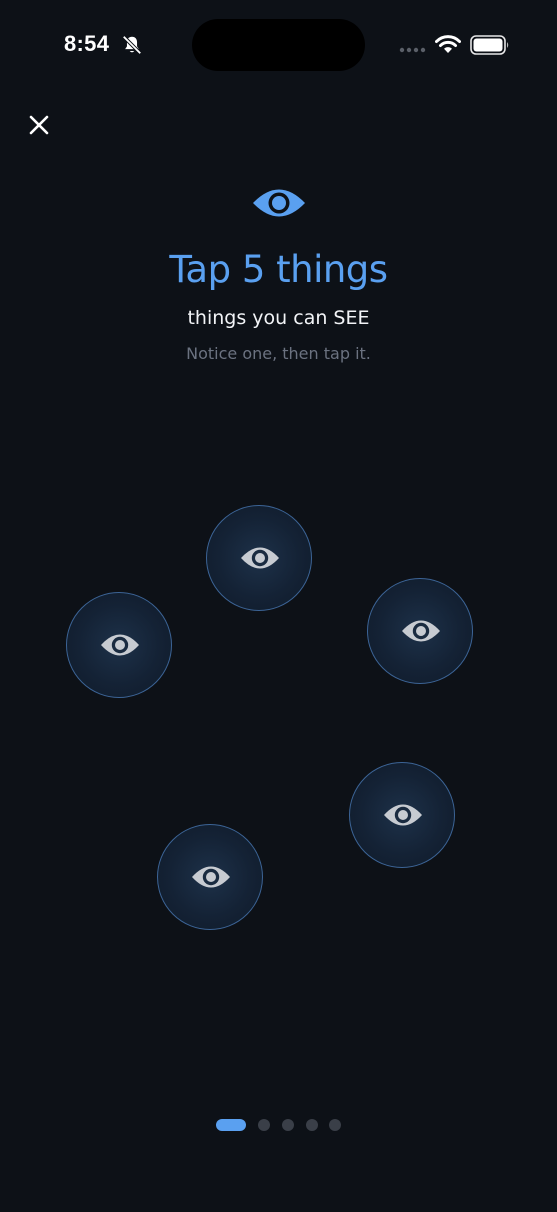 The image size is (557, 1212). Describe the element at coordinates (132, 45) in the screenshot. I see `bell-slash-icon` at that location.